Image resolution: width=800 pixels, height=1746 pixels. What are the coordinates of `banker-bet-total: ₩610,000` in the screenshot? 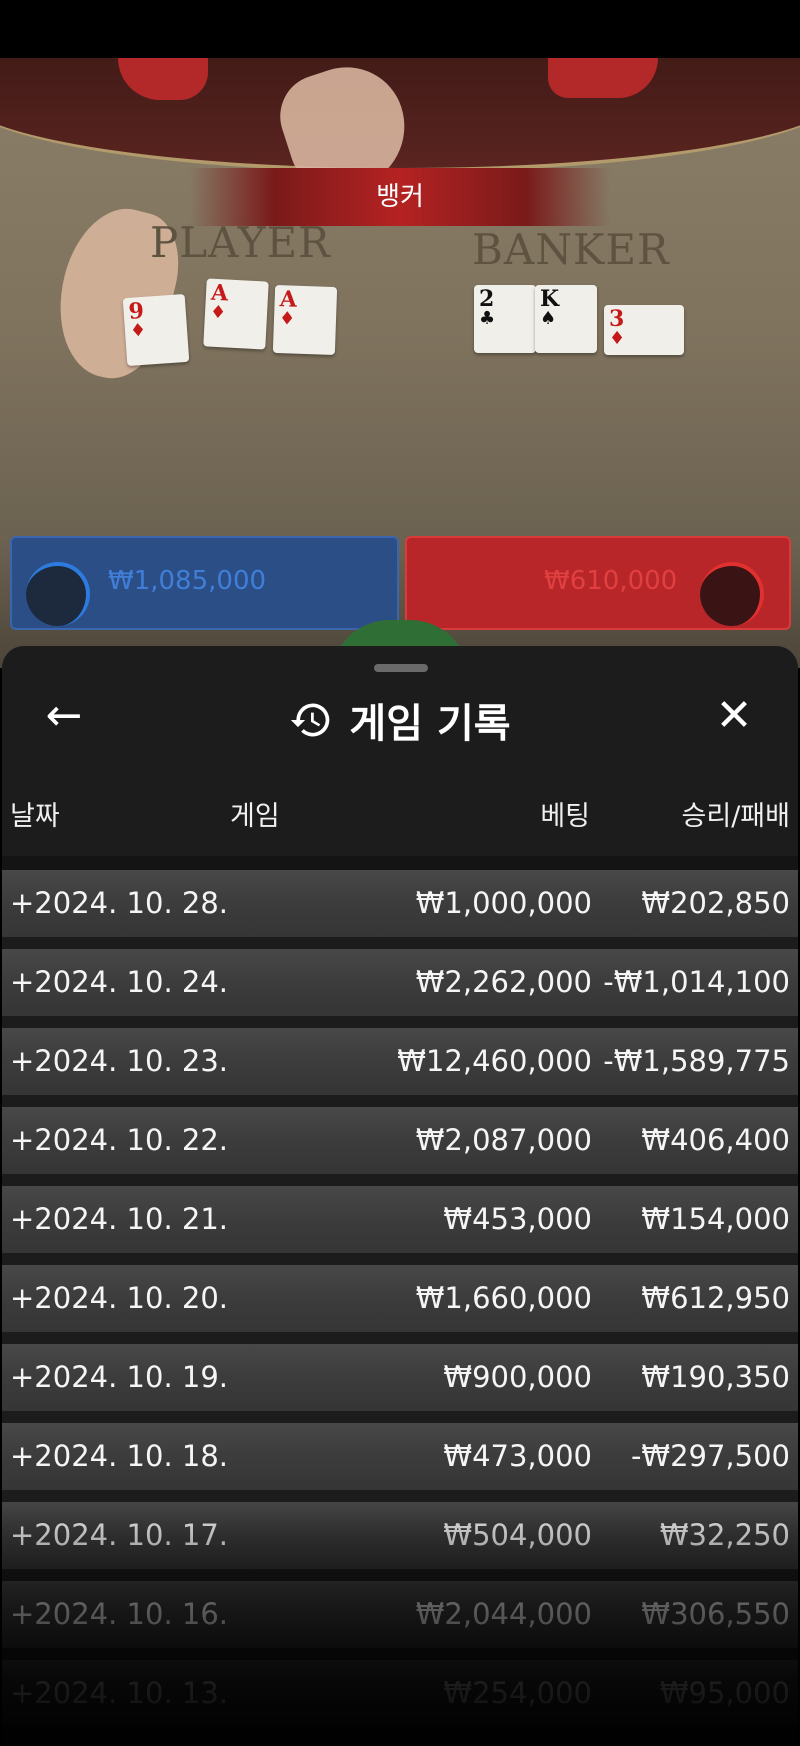 It's located at (611, 581).